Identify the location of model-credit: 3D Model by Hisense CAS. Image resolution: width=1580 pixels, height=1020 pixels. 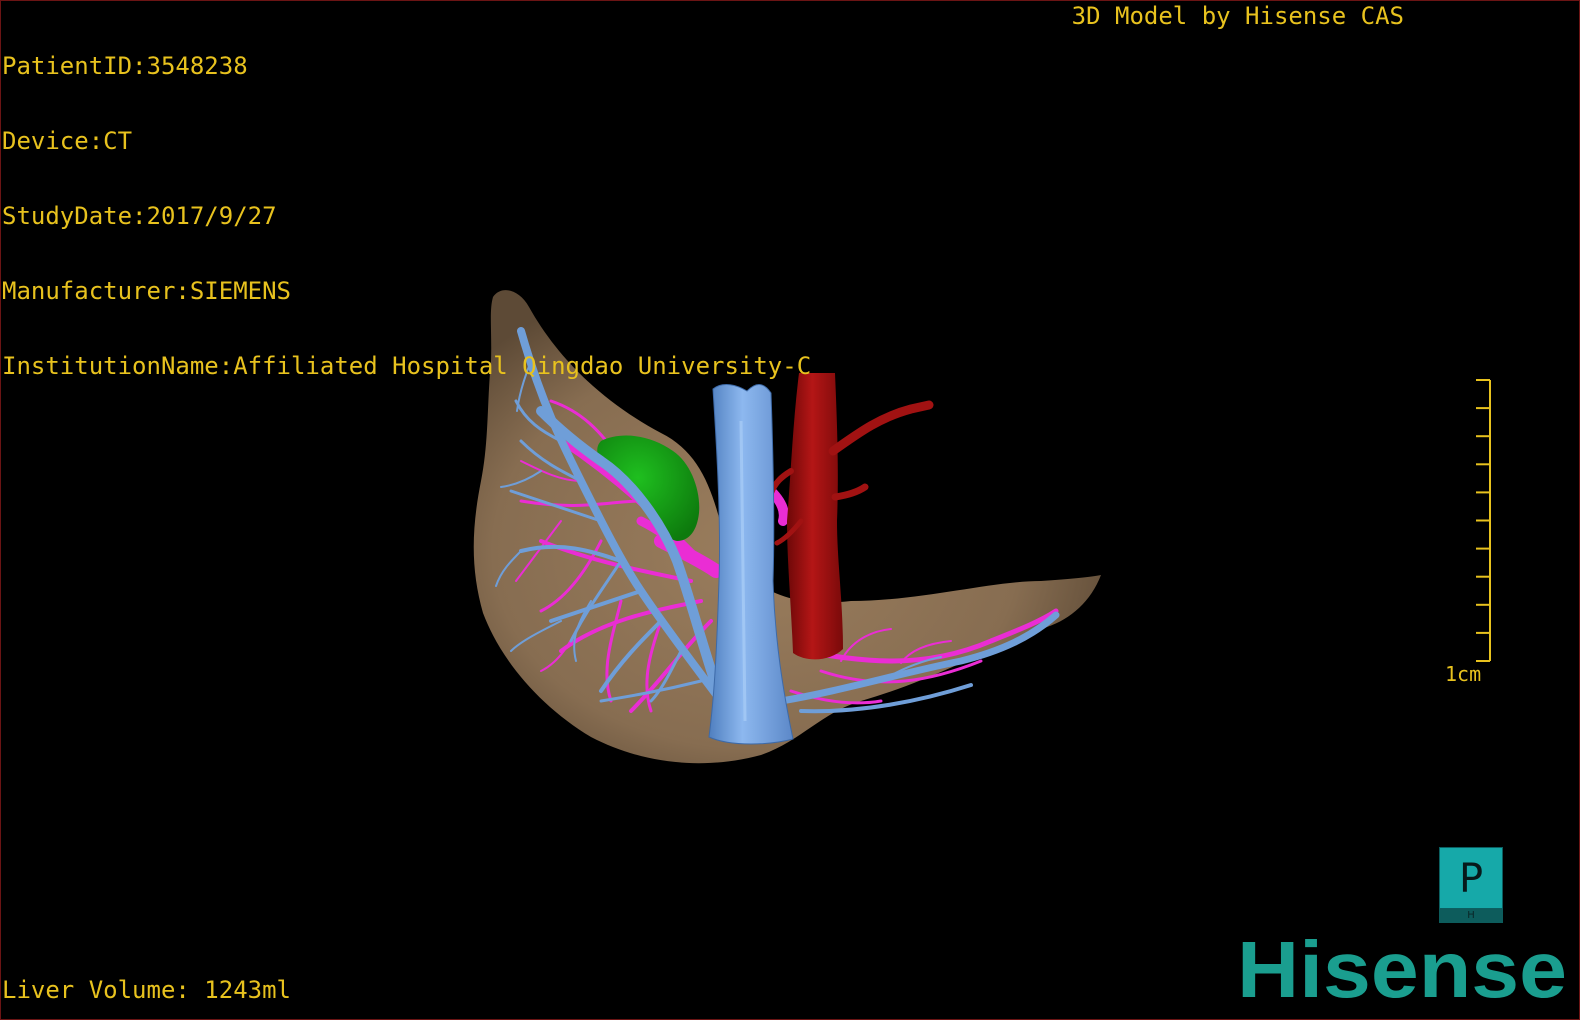
(1237, 16).